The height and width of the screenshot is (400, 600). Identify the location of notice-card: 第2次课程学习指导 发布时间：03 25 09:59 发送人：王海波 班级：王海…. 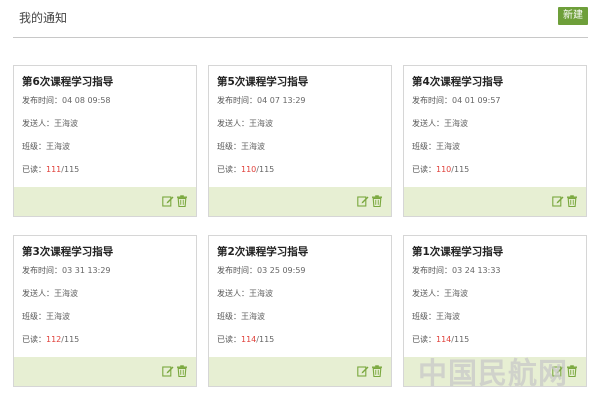
(300, 311).